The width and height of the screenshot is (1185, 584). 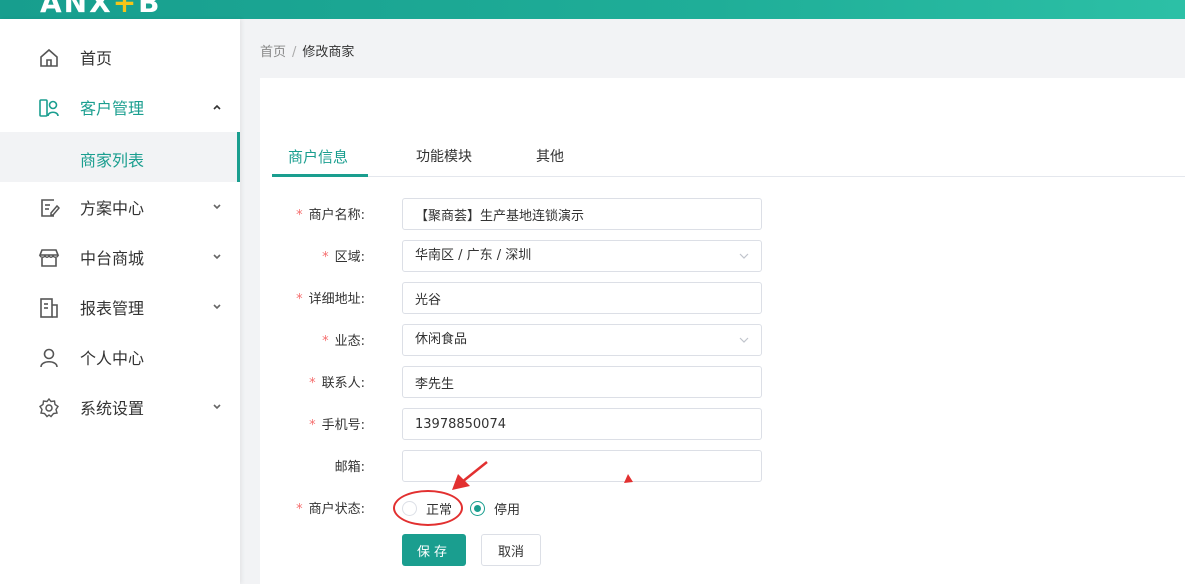 I want to click on sidebar-subitem-merchant-list: 商家列表, so click(x=120, y=157).